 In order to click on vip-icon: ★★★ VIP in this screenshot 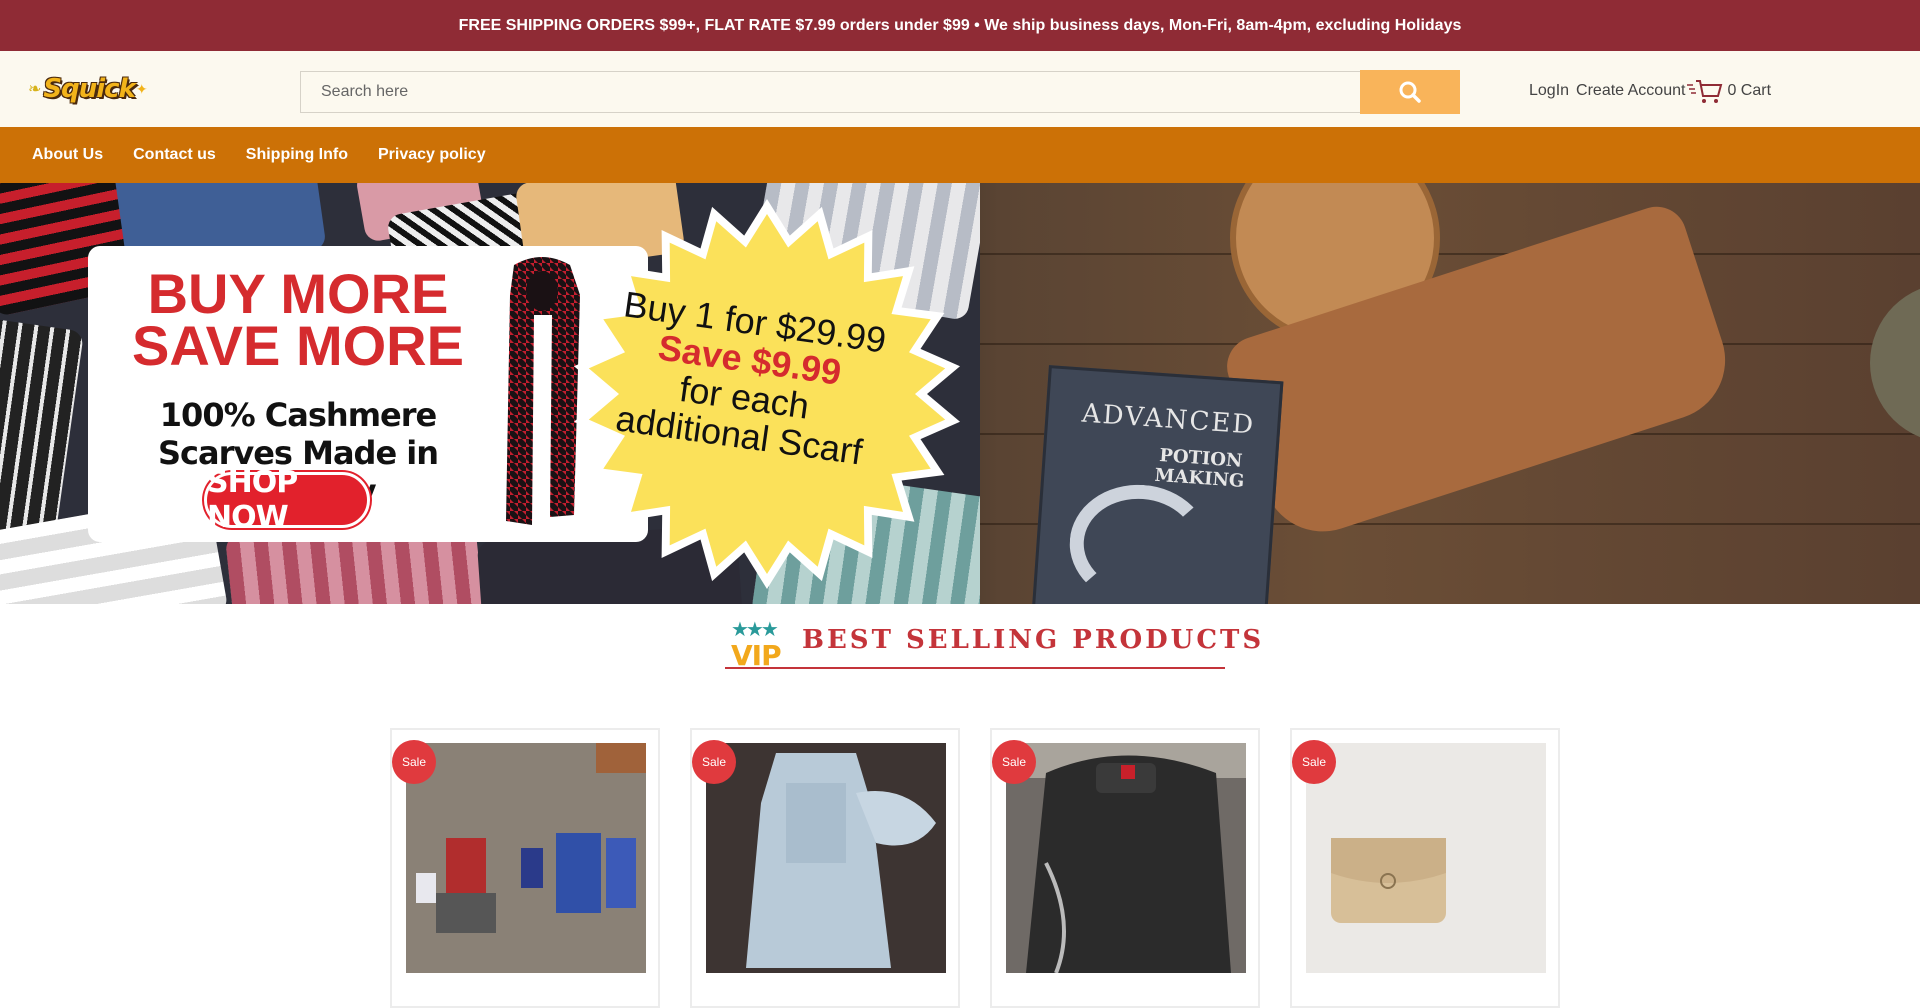, I will do `click(756, 645)`.